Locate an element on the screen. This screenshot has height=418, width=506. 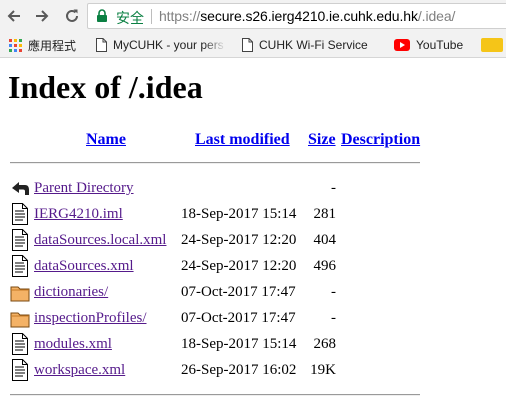
table-row: IERG4210.iml 18-Sep-2017 15:14 281 is located at coordinates (253, 215).